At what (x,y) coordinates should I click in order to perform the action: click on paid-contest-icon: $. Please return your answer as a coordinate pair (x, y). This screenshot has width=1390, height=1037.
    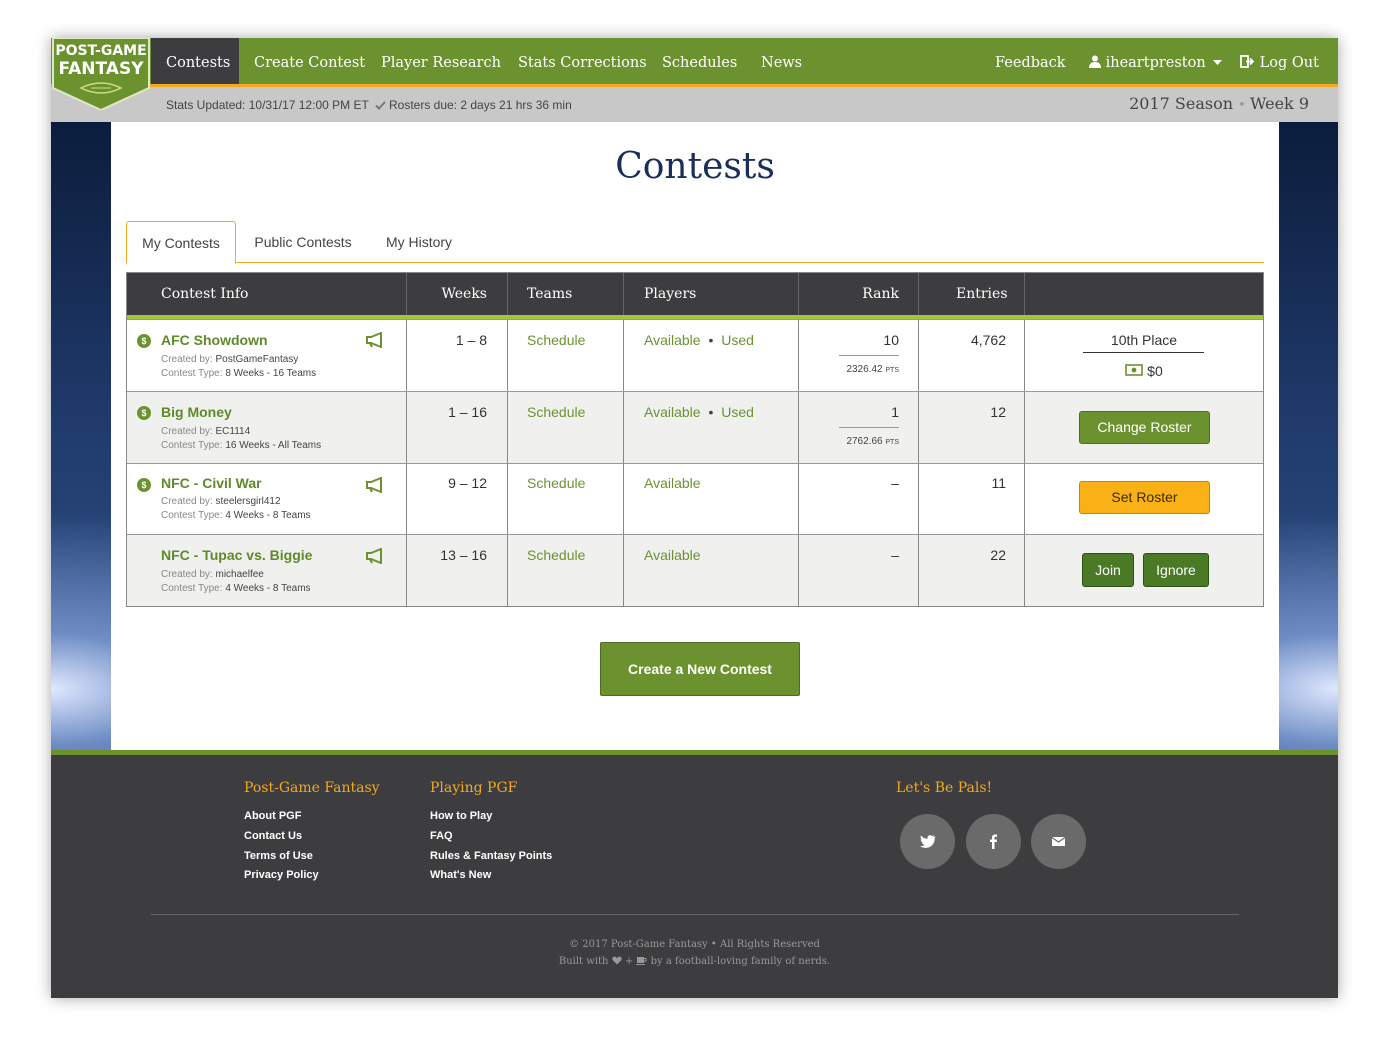
    Looking at the image, I should click on (144, 341).